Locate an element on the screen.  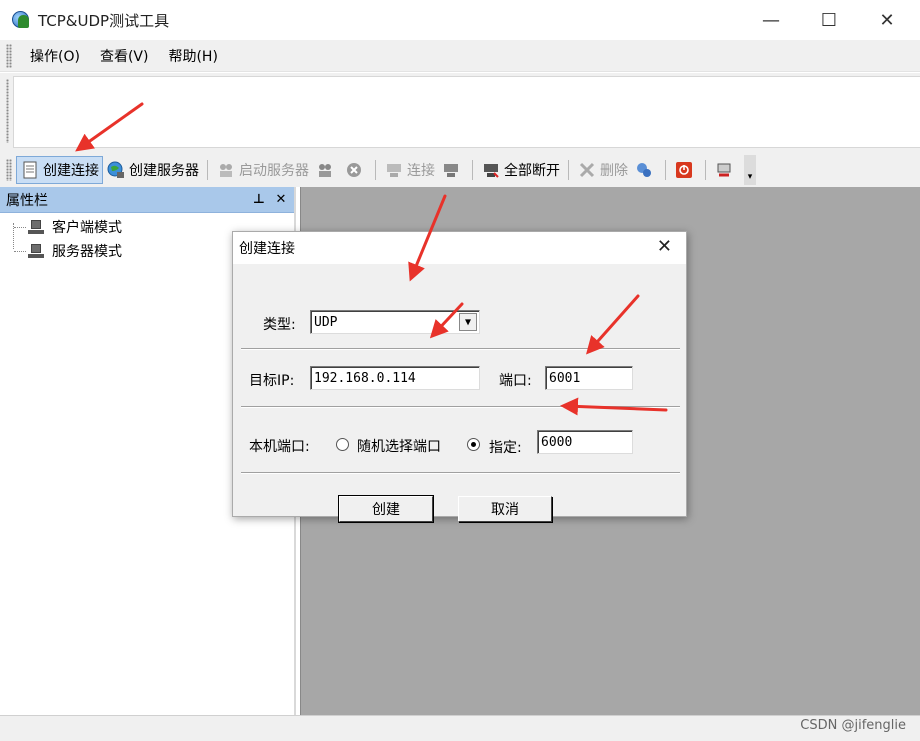
disconnect-icon is located at coordinates (451, 170).